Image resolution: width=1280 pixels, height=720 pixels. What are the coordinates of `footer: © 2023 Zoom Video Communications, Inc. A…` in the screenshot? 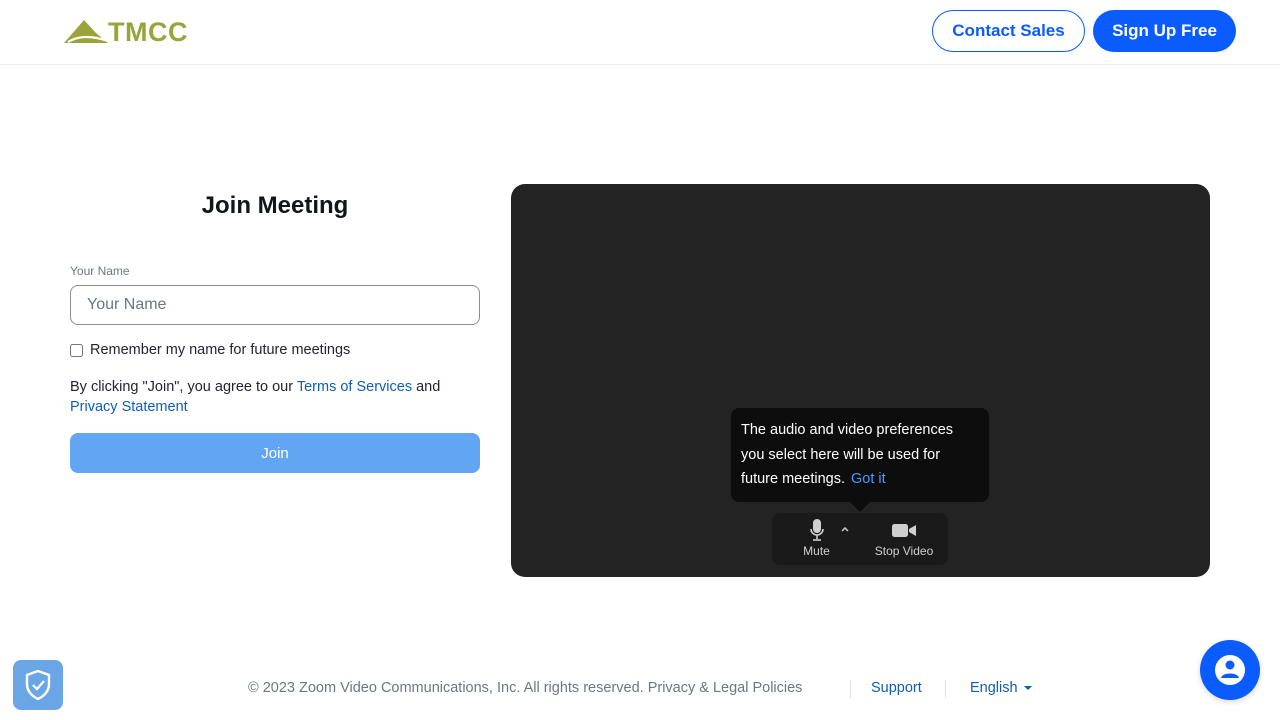 It's located at (640, 689).